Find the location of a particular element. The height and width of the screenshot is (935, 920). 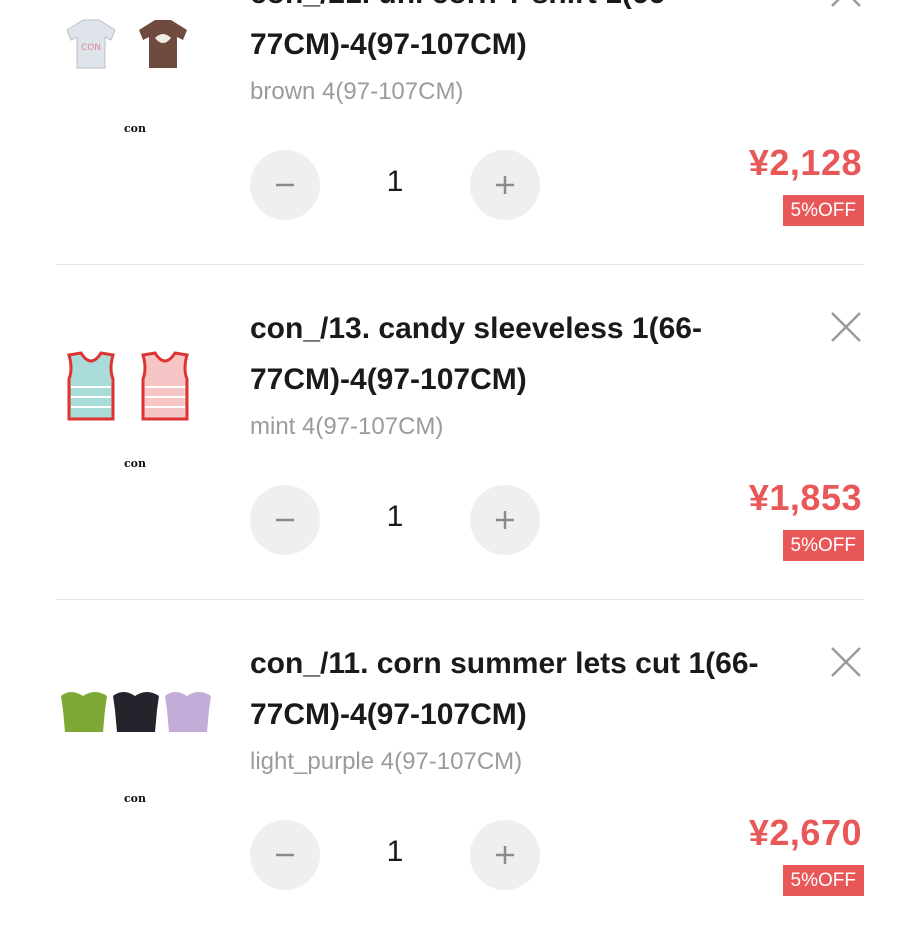

product-option: brown 4(97-107CM) is located at coordinates (357, 91).